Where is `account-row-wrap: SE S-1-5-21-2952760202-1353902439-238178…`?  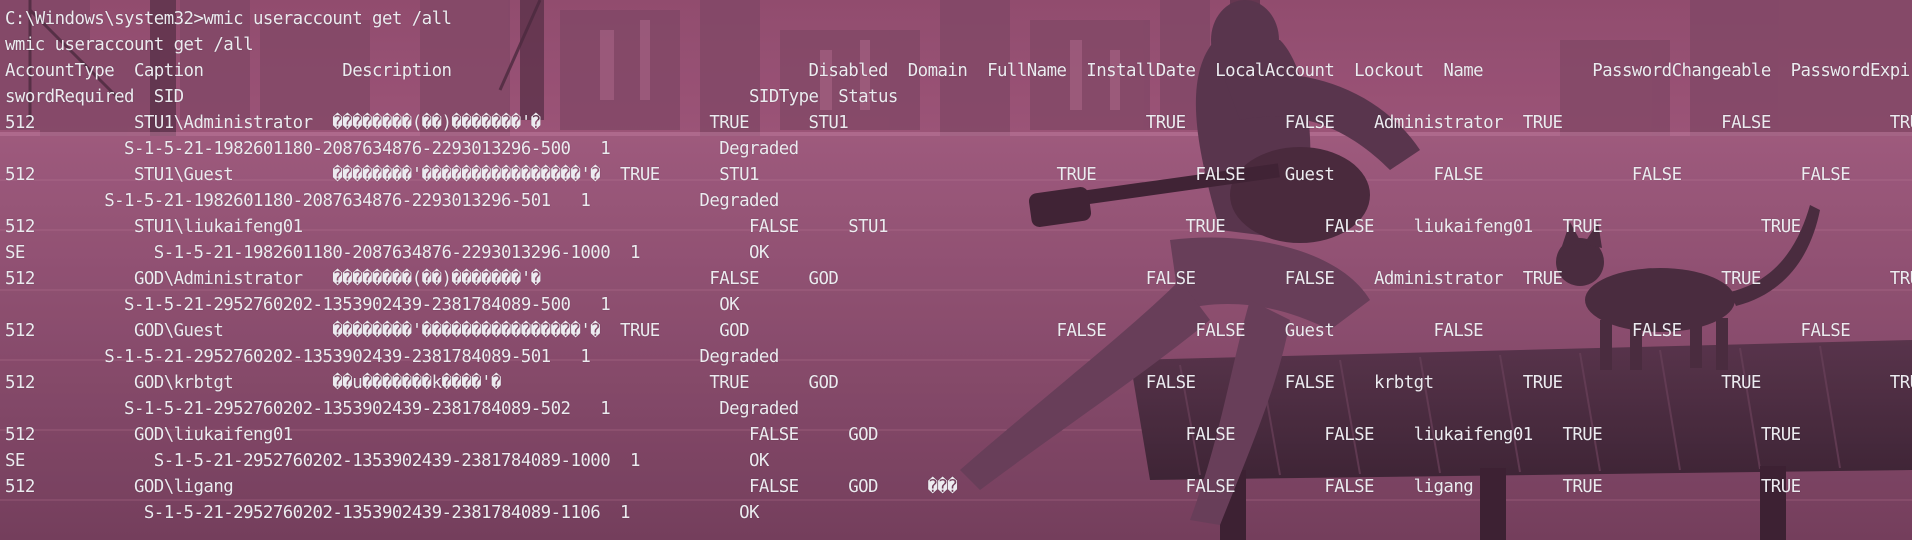 account-row-wrap: SE S-1-5-21-2952760202-1353902439-238178… is located at coordinates (387, 461).